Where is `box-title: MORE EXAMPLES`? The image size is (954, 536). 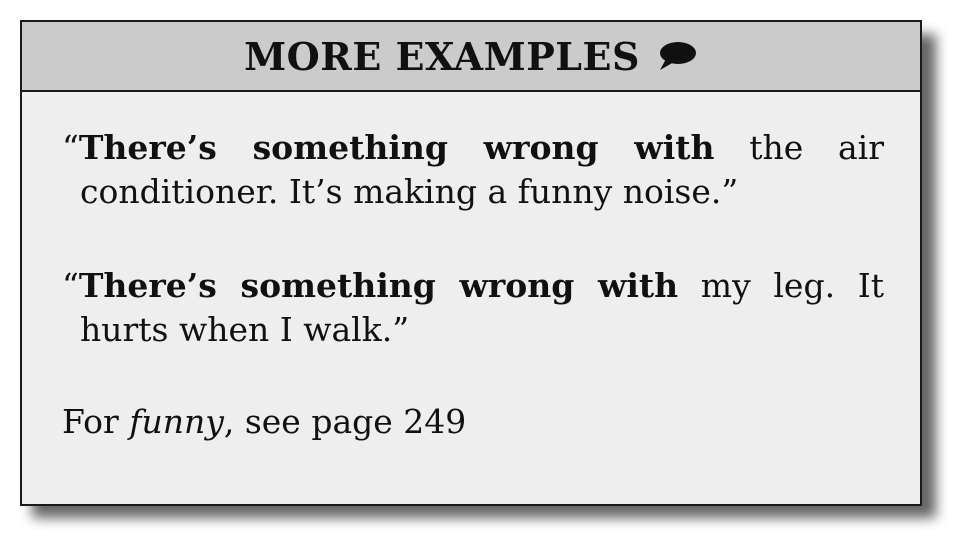
box-title: MORE EXAMPLES is located at coordinates (442, 56).